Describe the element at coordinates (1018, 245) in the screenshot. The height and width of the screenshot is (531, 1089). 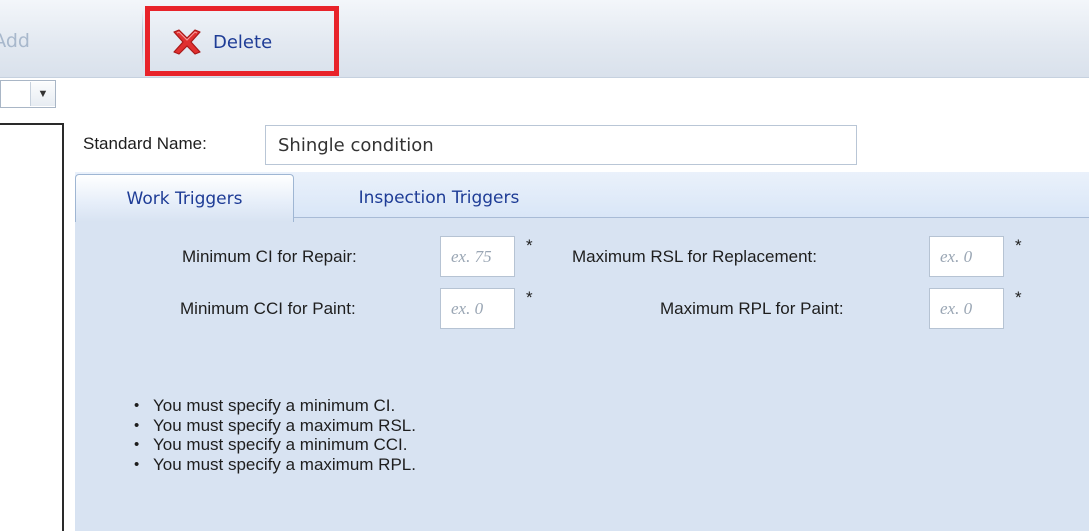
I see `max-rsl-required-marker: *` at that location.